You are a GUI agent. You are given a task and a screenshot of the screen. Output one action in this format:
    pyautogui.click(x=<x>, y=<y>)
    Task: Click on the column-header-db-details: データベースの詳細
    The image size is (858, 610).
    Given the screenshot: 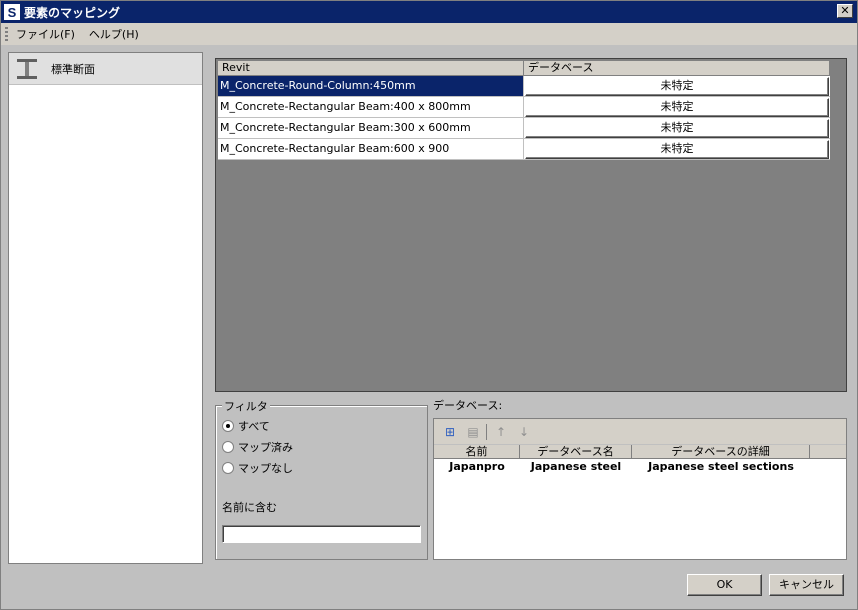 What is the action you would take?
    pyautogui.click(x=721, y=452)
    